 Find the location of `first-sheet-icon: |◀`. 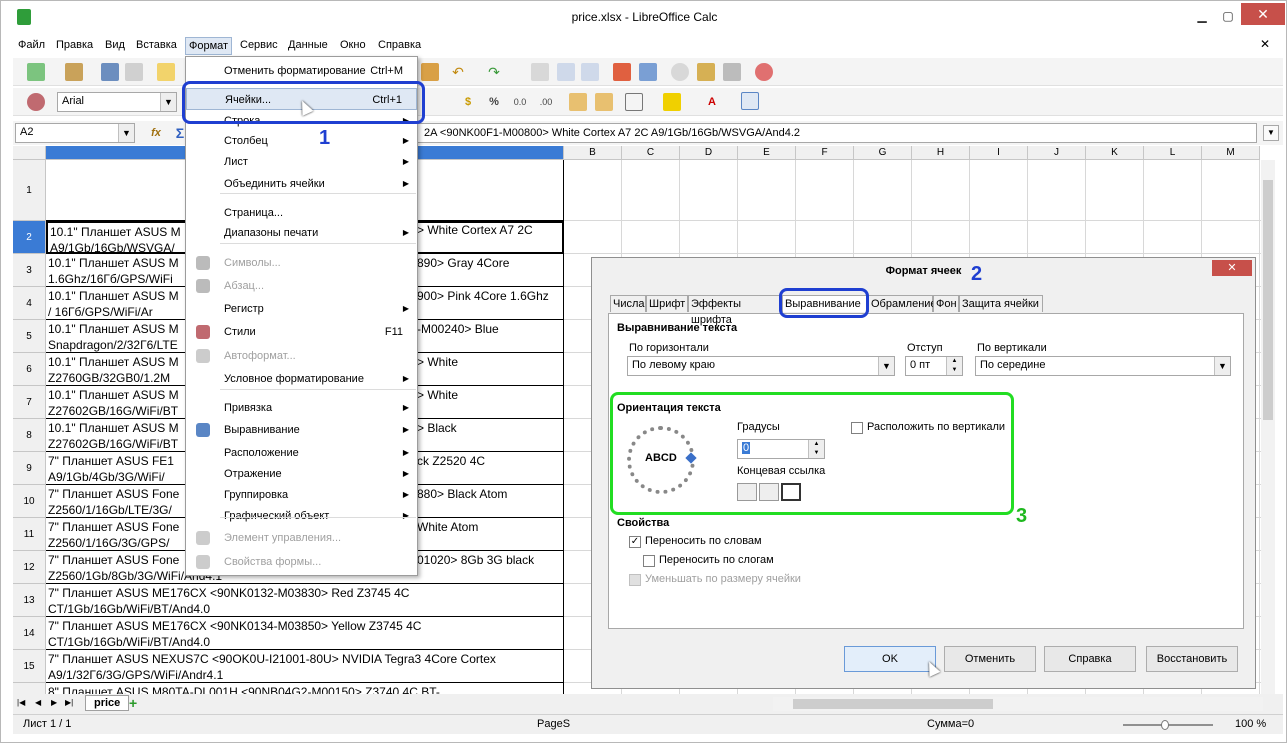

first-sheet-icon: |◀ is located at coordinates (21, 702).